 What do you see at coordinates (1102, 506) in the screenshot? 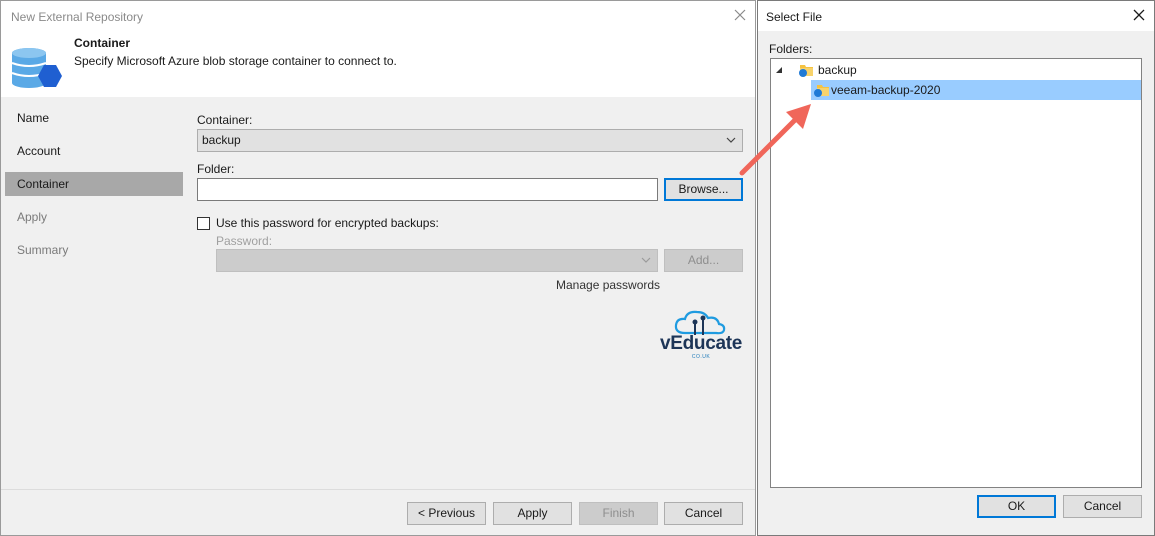
I see `dialog-cancel-button: Cancel` at bounding box center [1102, 506].